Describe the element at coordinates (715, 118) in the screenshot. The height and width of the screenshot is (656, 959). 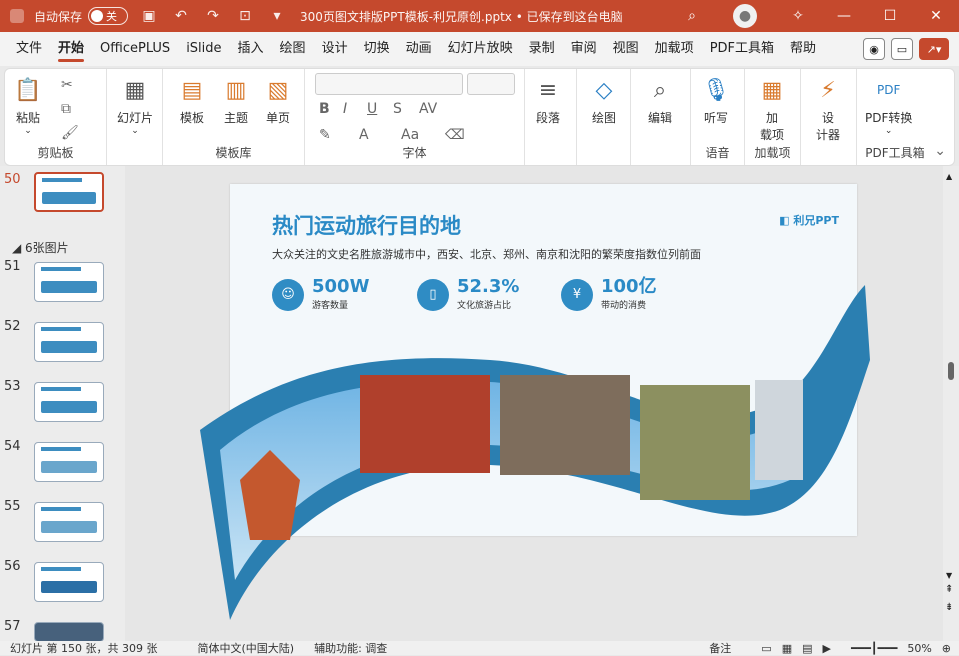
I see `dictate-label: 听写` at that location.